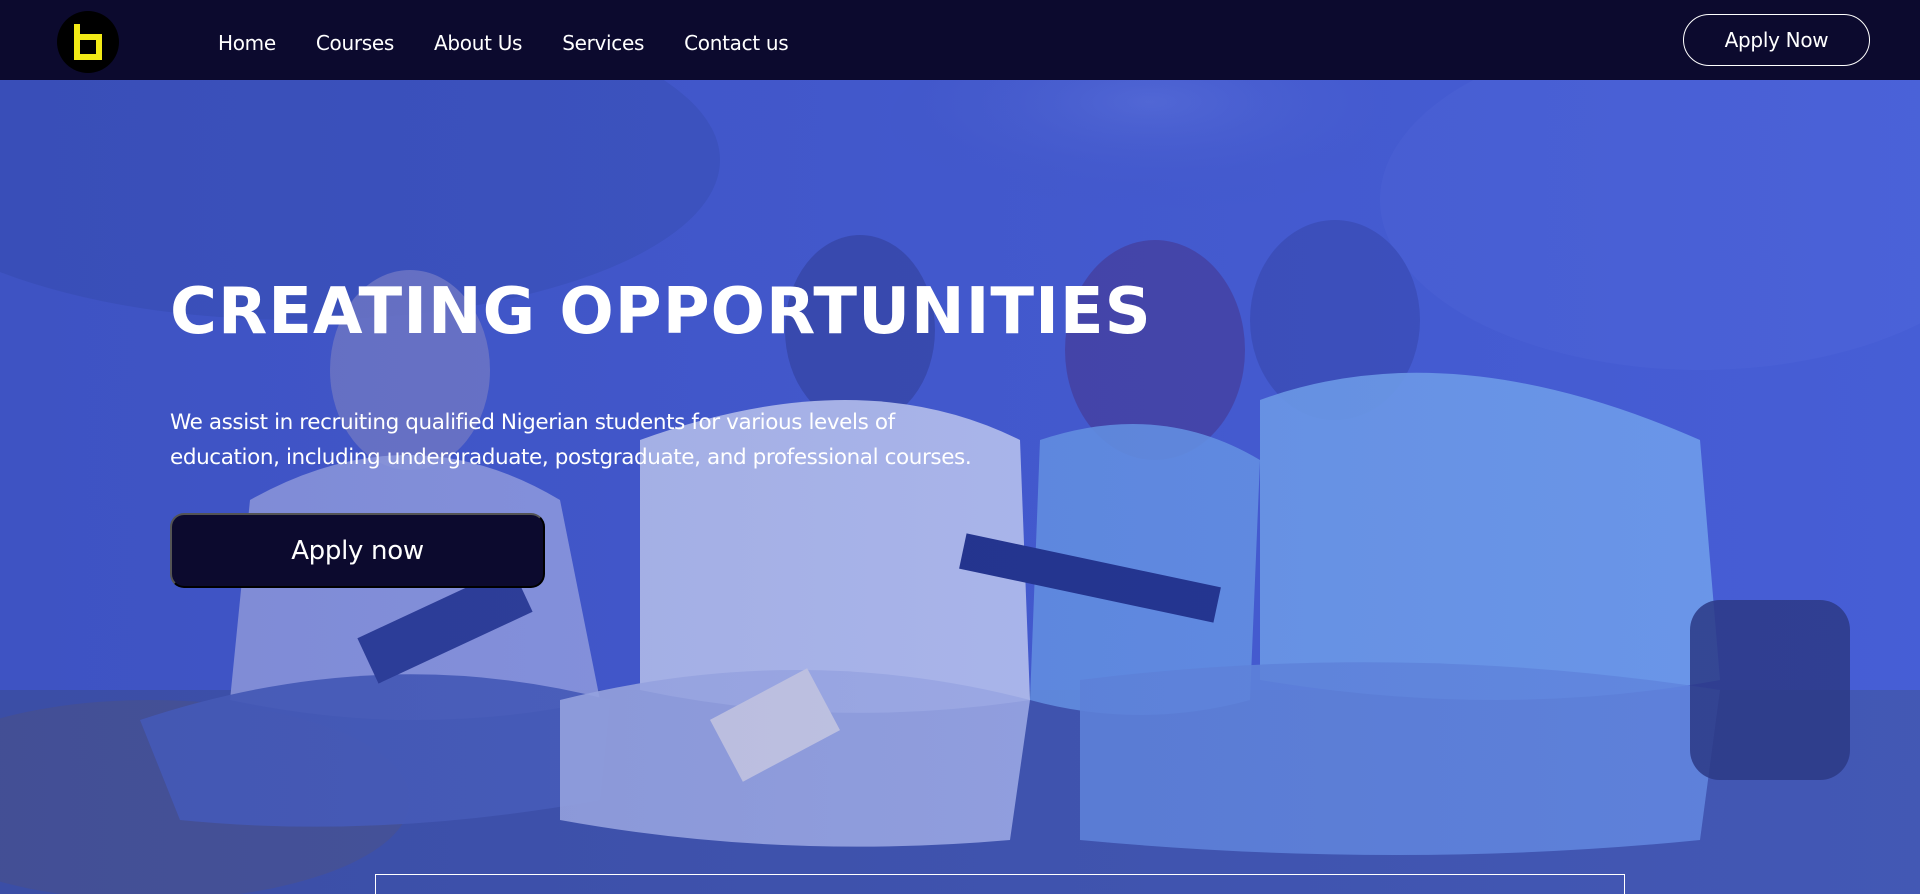 The image size is (1920, 894). I want to click on nav-services-link: Services, so click(603, 43).